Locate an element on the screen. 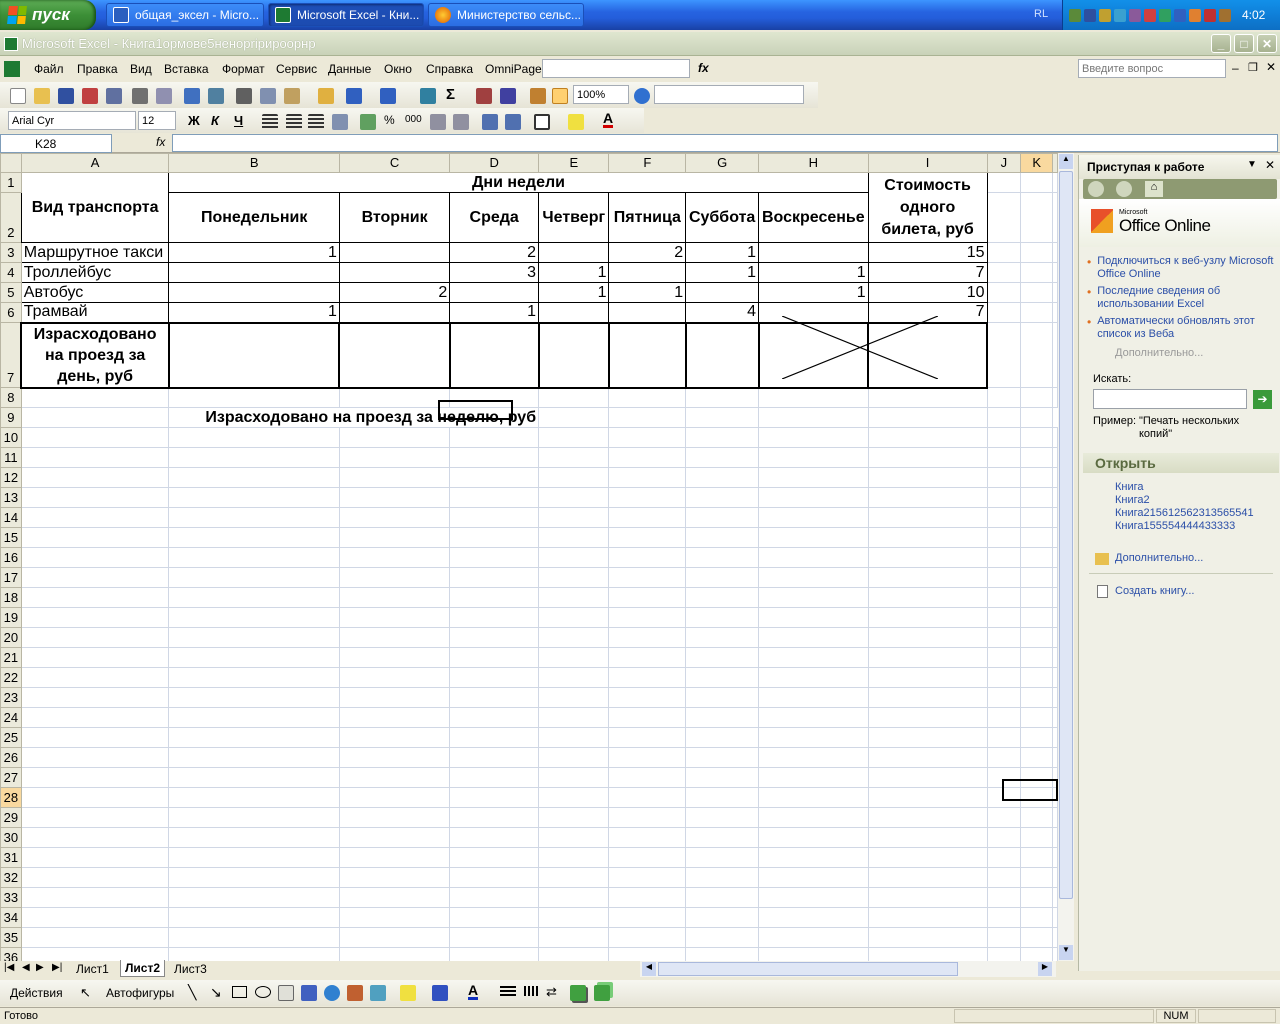  row-header: 24 is located at coordinates (11, 717).